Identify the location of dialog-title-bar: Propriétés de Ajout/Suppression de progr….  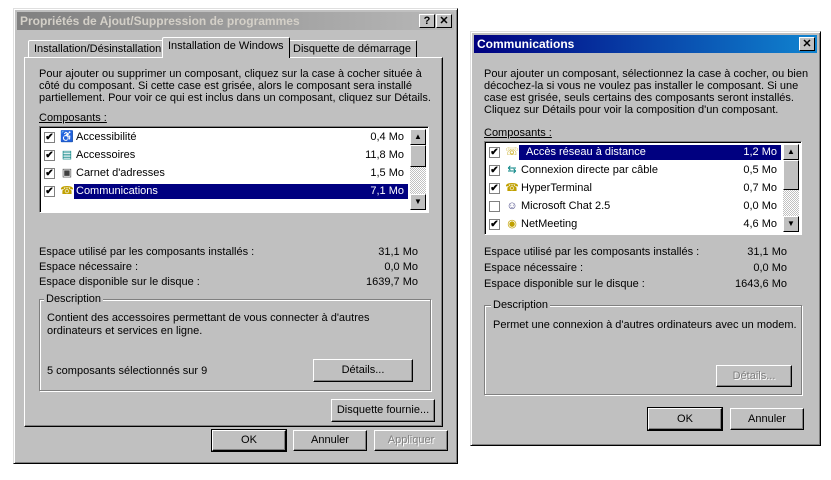
(235, 21).